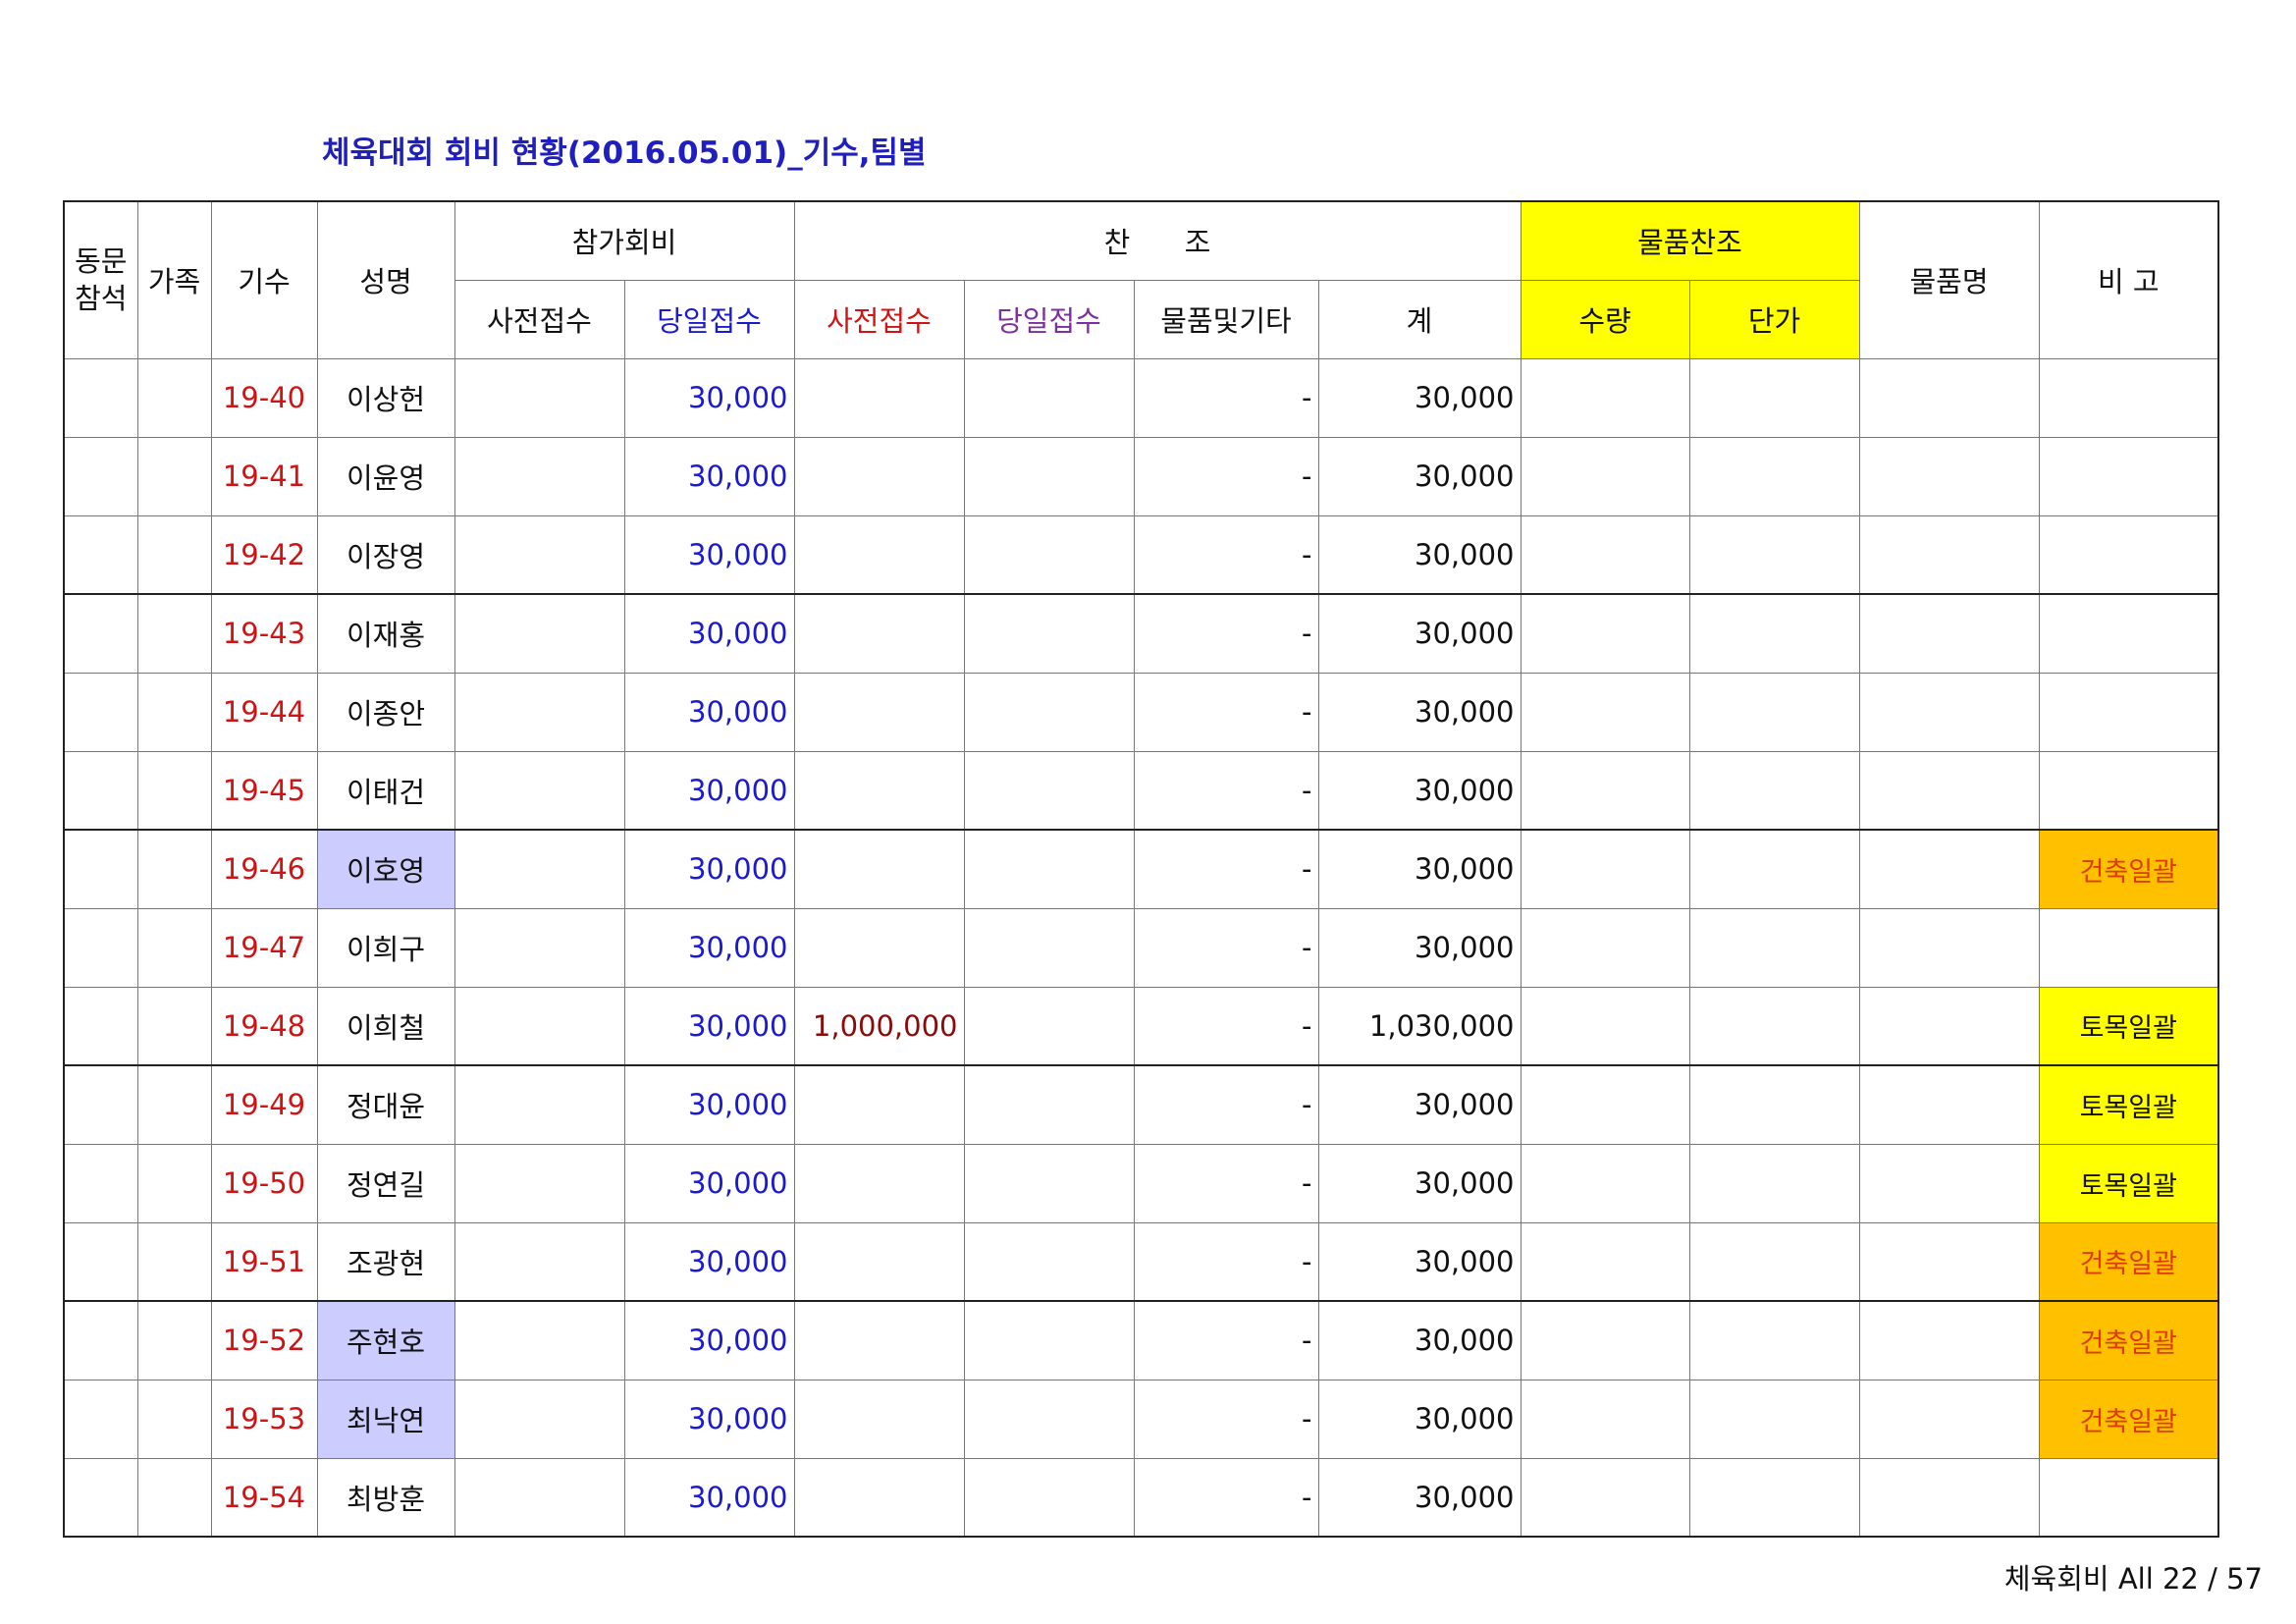 Image resolution: width=2296 pixels, height=1624 pixels. What do you see at coordinates (385, 1183) in the screenshot?
I see `cell-name: 정연길` at bounding box center [385, 1183].